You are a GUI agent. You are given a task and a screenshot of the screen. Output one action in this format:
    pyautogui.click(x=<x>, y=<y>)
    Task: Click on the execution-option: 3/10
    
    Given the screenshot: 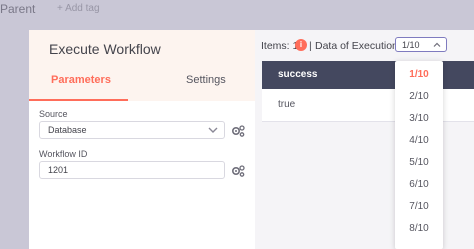 What is the action you would take?
    pyautogui.click(x=419, y=119)
    